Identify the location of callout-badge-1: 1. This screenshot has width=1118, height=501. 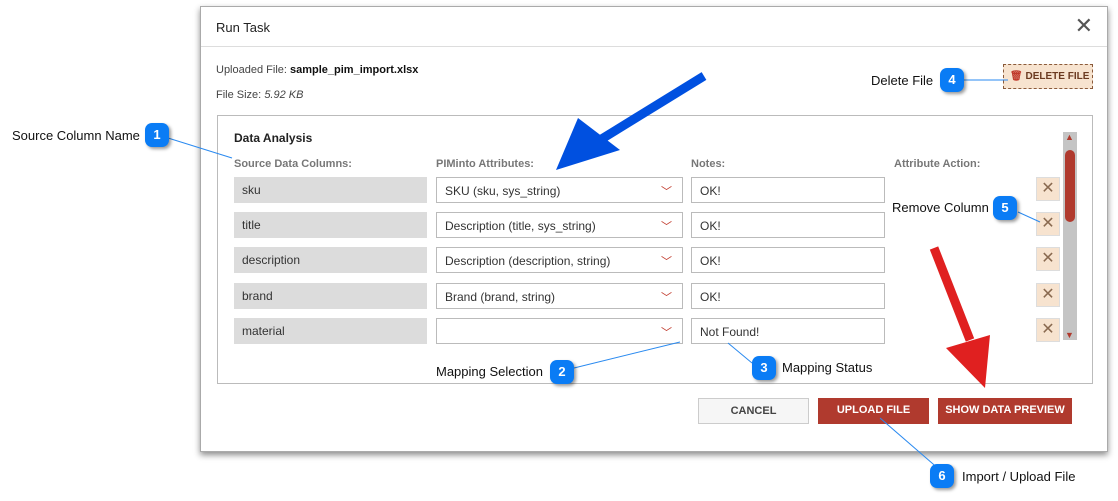
(157, 135).